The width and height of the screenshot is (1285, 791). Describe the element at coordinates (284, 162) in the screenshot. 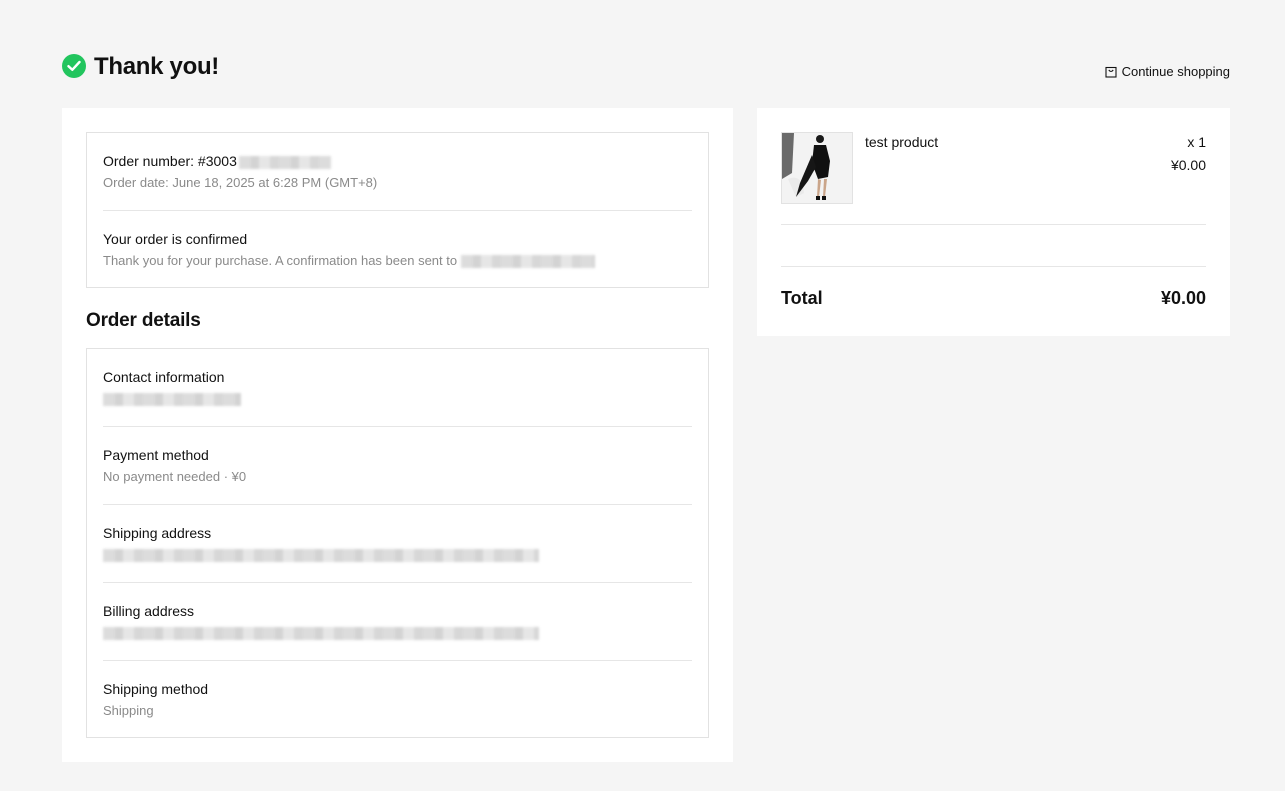

I see `redacted-order-number` at that location.